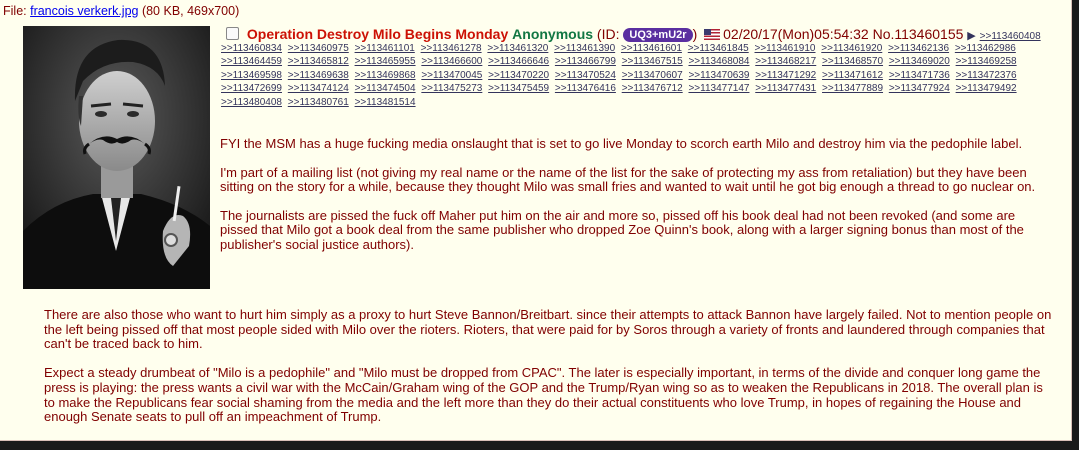  What do you see at coordinates (785, 75) in the screenshot?
I see `backlink: >>113471292` at bounding box center [785, 75].